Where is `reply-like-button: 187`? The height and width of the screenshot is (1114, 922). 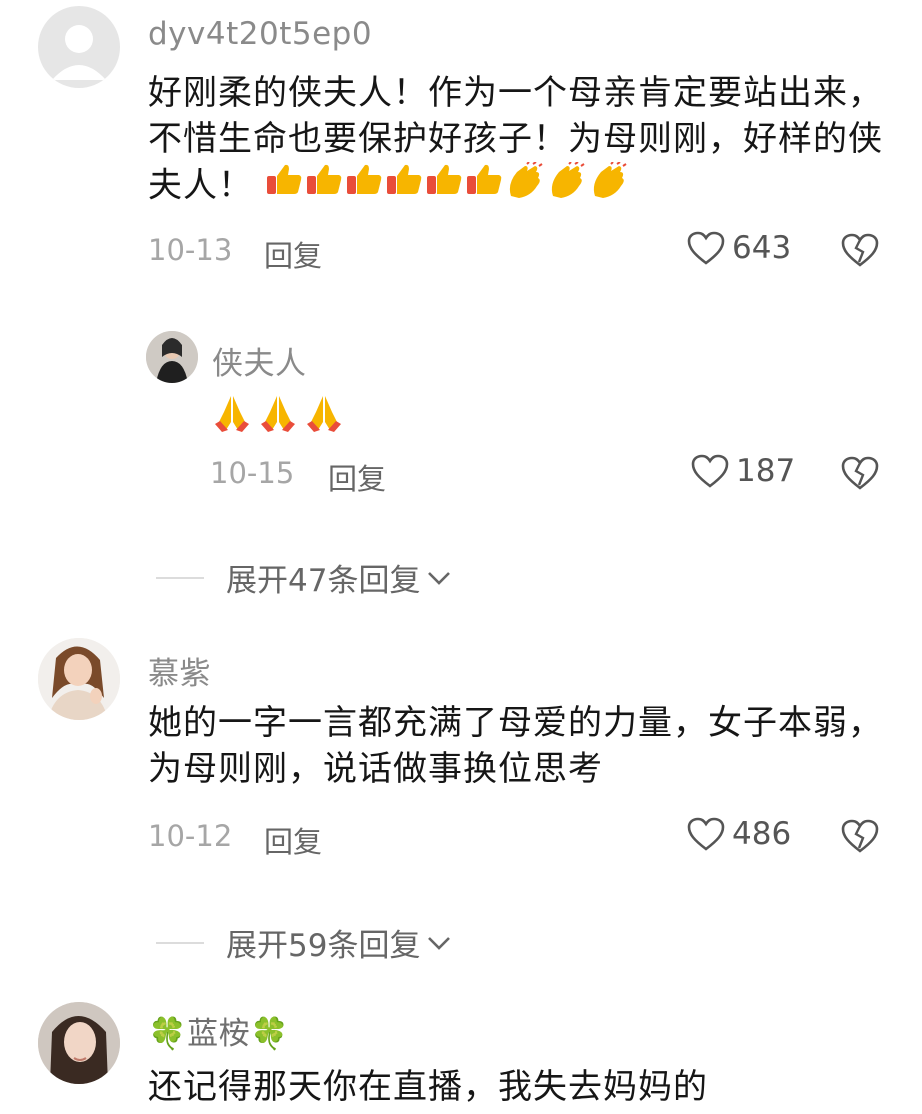 reply-like-button: 187 is located at coordinates (742, 471).